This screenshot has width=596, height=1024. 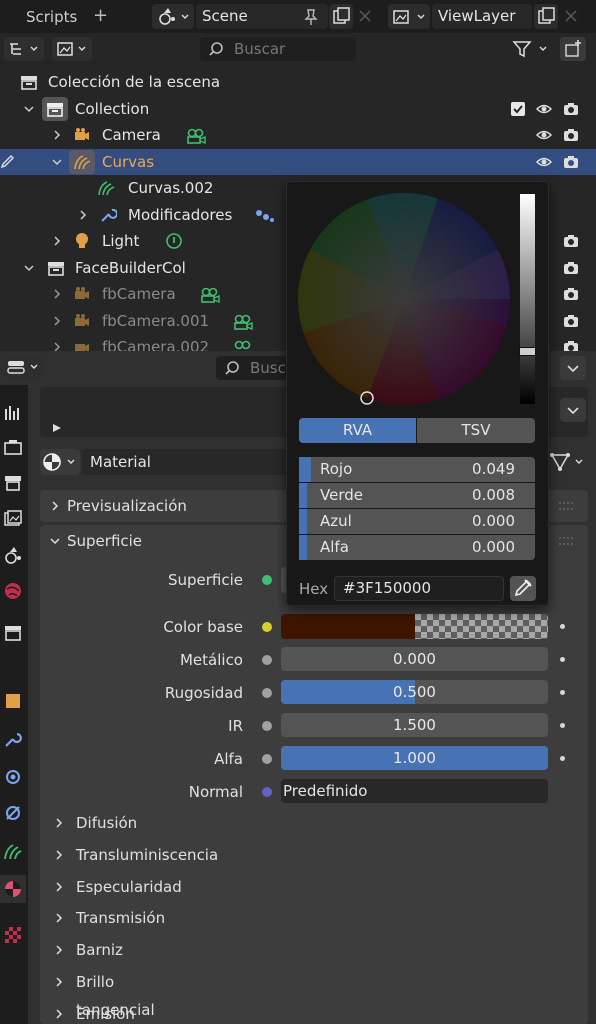 I want to click on tree-row-scene-collection: Colección de la escena, so click(x=298, y=82).